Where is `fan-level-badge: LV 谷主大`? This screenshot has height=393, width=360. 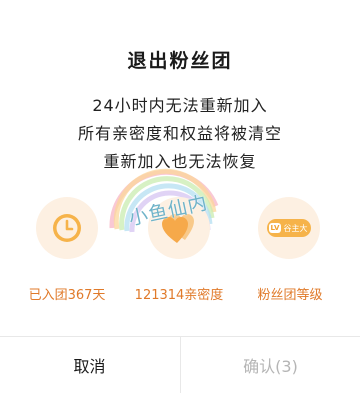
fan-level-badge: LV 谷主大 is located at coordinates (289, 228).